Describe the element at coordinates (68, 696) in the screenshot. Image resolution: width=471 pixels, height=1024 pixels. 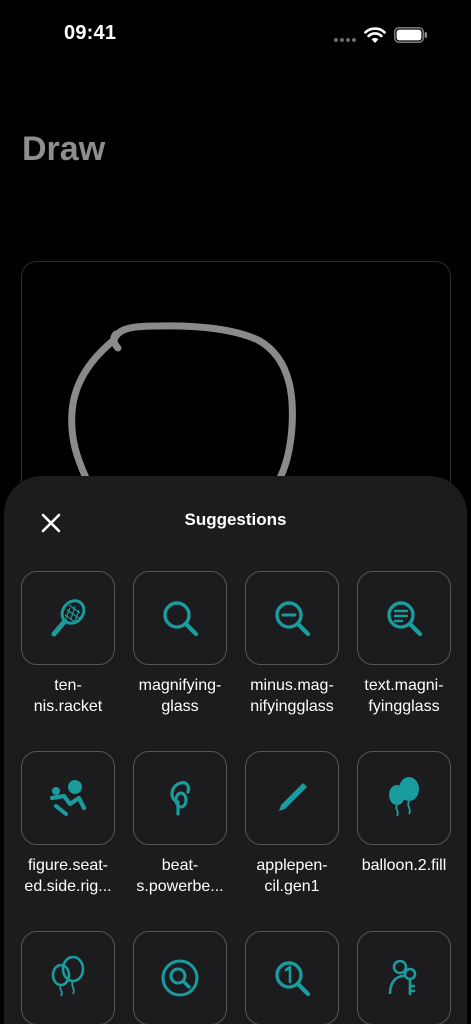
I see `suggestion-label: ten- nis.racket` at that location.